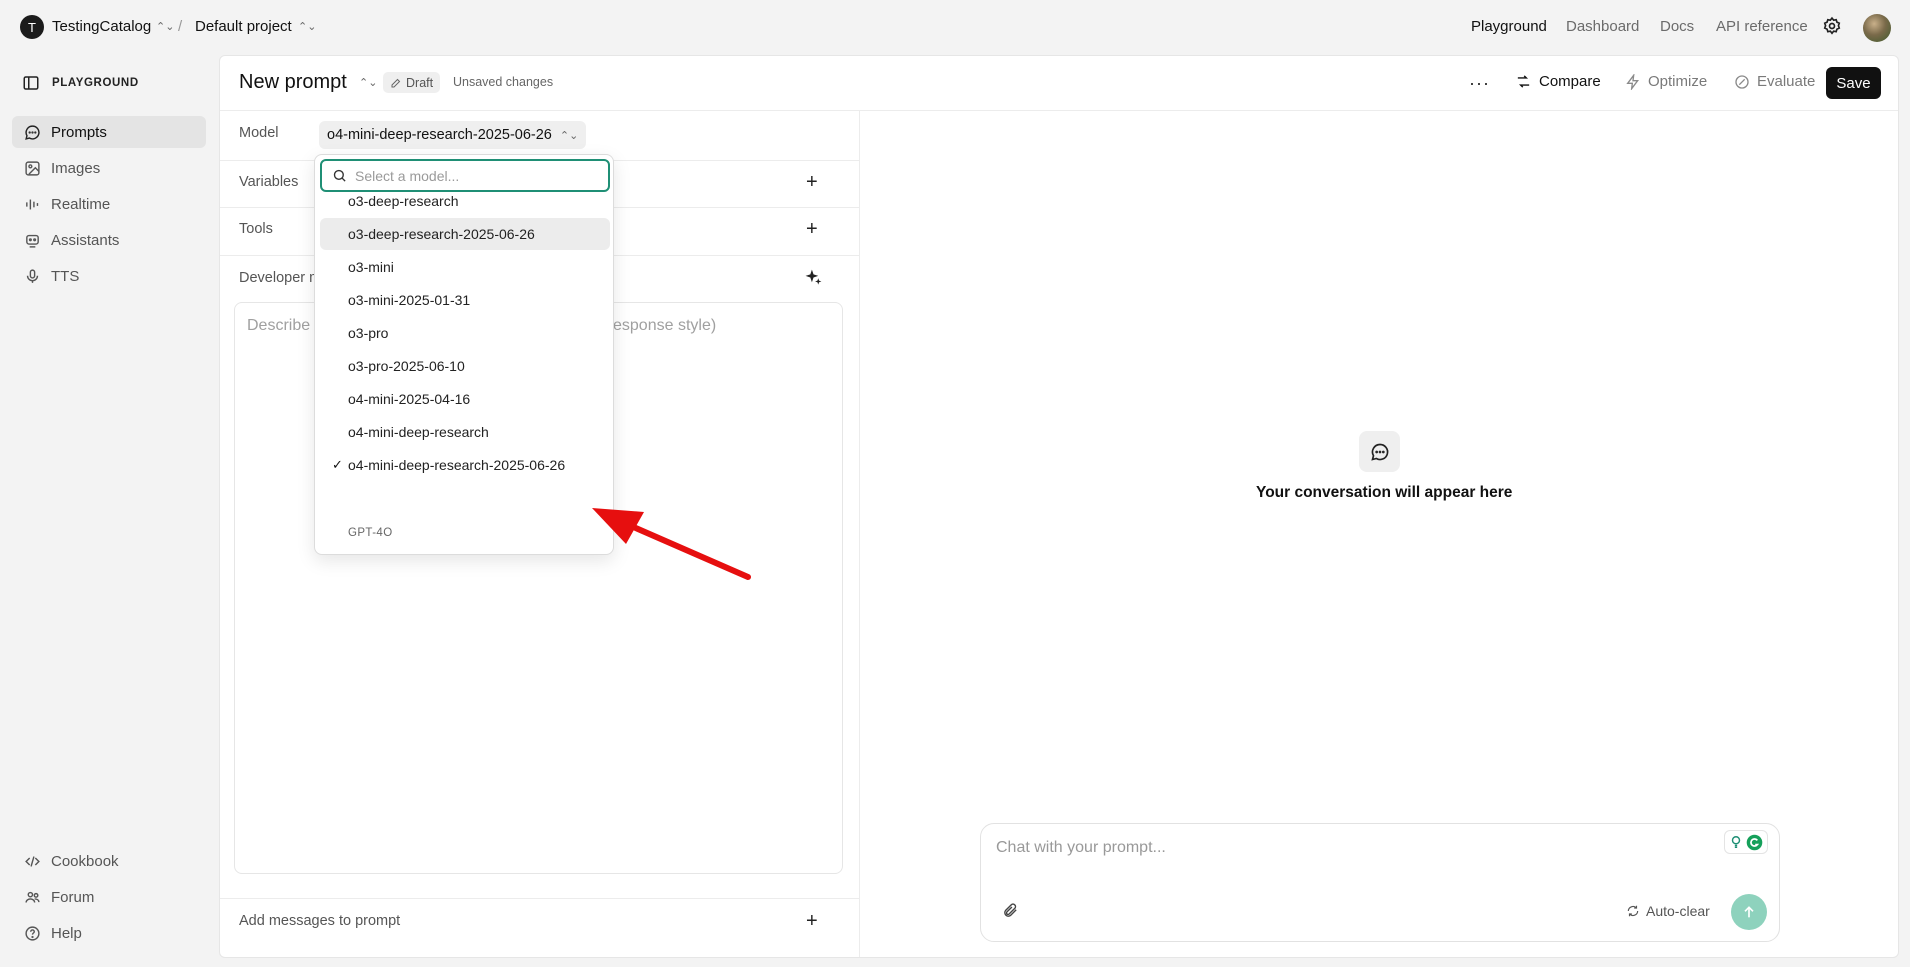 The width and height of the screenshot is (1910, 967). What do you see at coordinates (813, 277) in the screenshot?
I see `generate-sparkle-icon` at bounding box center [813, 277].